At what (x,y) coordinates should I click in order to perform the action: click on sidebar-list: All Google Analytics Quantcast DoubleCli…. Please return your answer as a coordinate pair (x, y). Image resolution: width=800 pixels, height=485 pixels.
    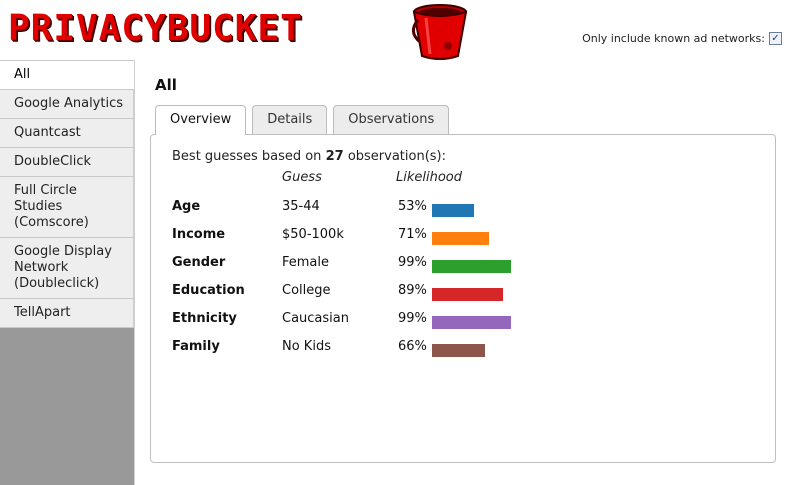
    Looking at the image, I should click on (67, 194).